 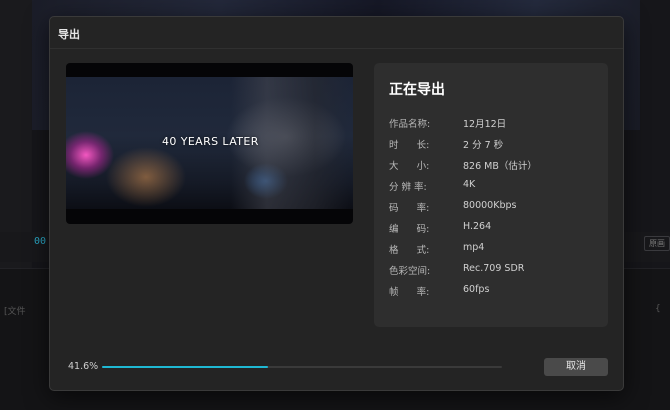 What do you see at coordinates (485, 124) in the screenshot?
I see `info-value: 12月12日` at bounding box center [485, 124].